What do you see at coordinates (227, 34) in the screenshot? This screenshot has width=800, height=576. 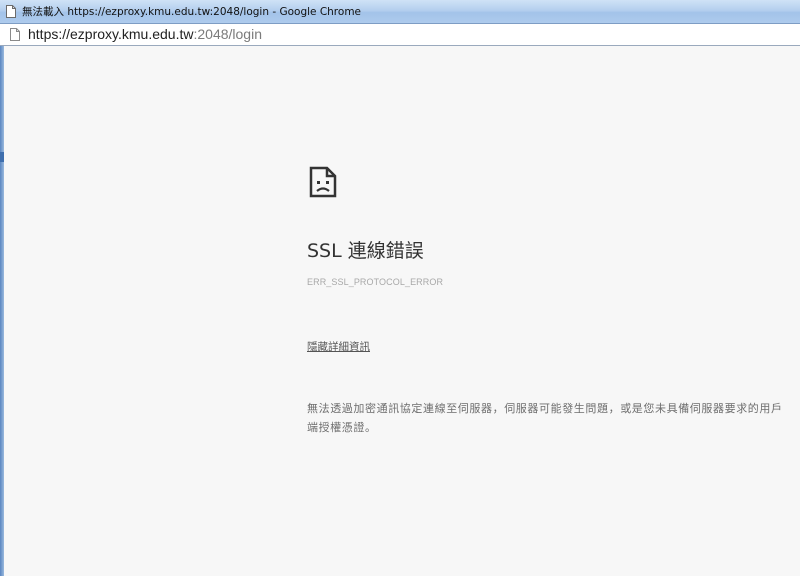 I see `url-path: :2048/login` at bounding box center [227, 34].